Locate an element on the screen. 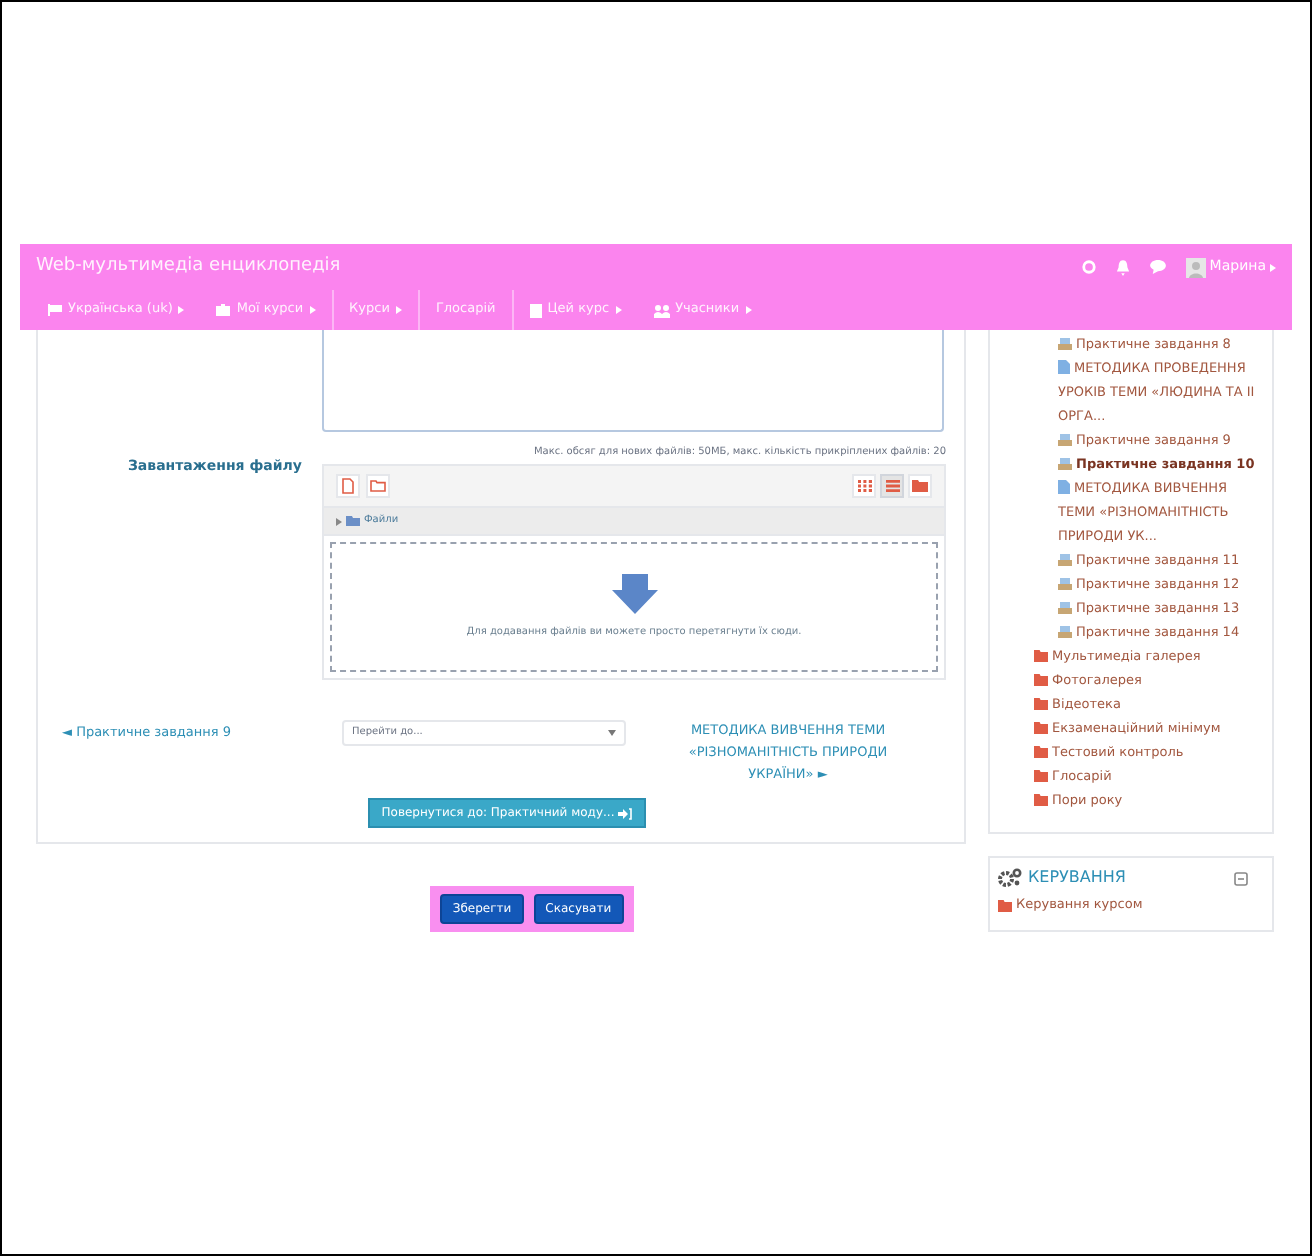  grid-icon is located at coordinates (864, 486).